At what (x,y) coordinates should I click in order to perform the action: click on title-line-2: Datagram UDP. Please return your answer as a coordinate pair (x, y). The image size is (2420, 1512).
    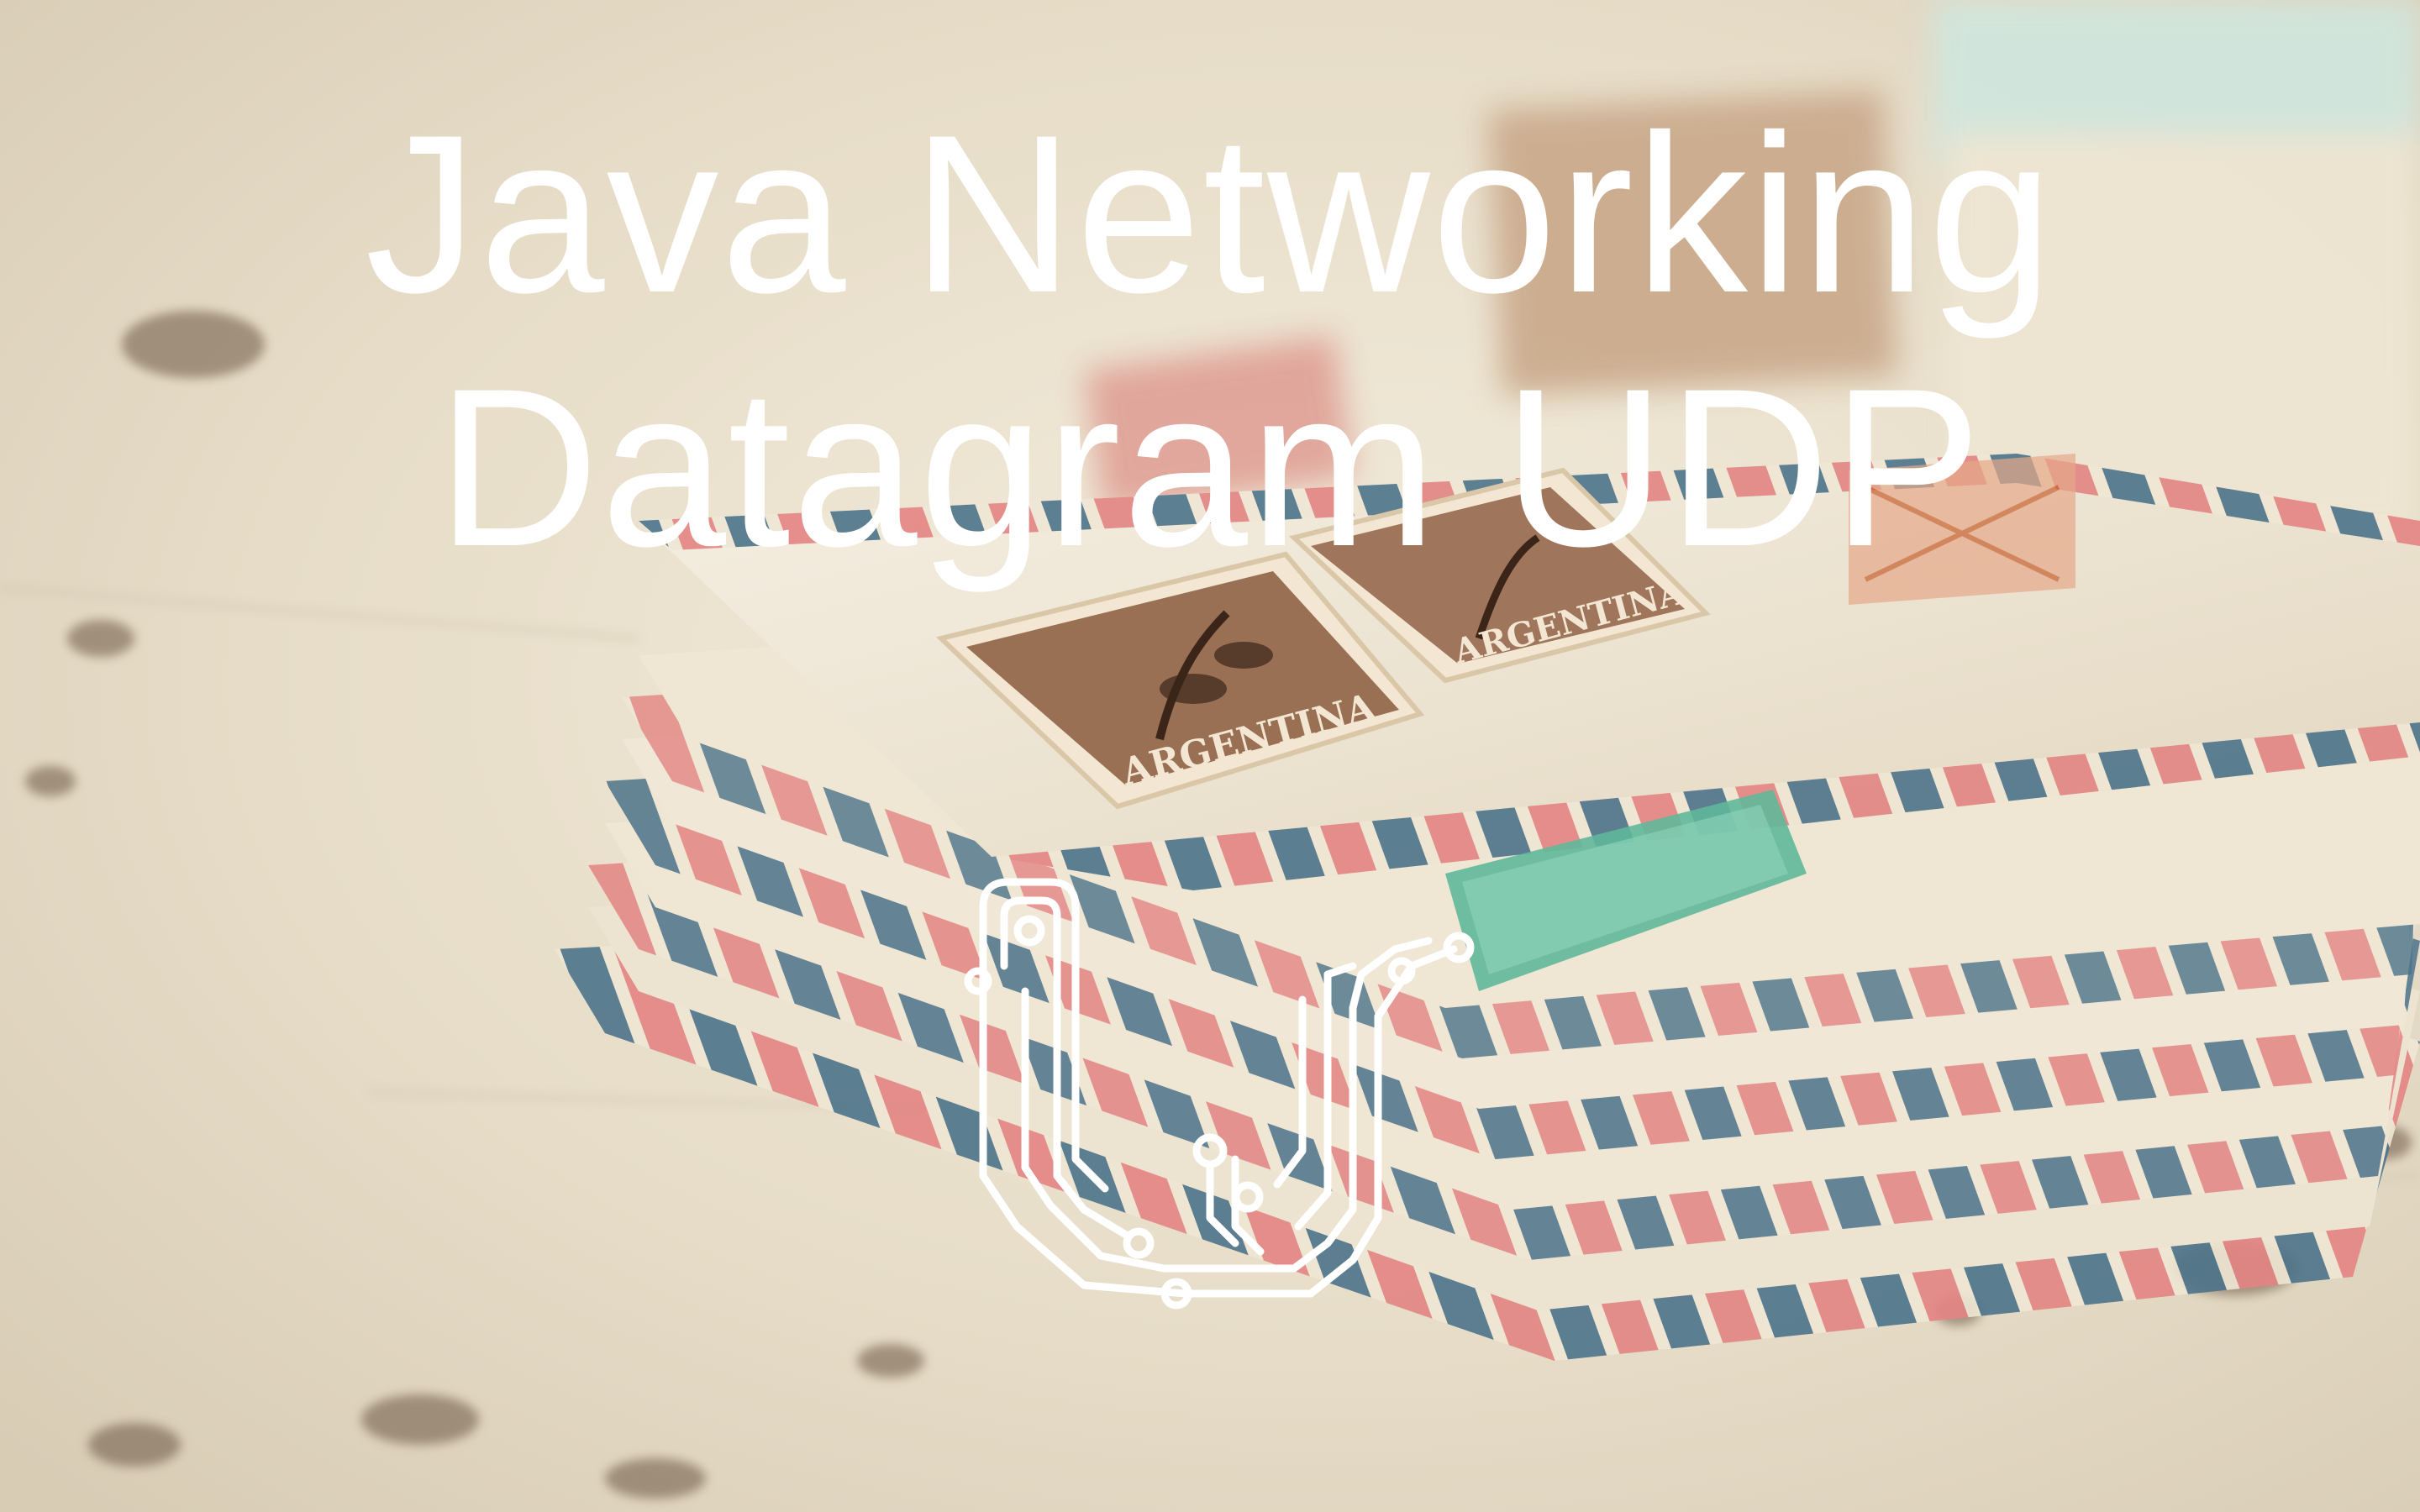
    Looking at the image, I should click on (1210, 467).